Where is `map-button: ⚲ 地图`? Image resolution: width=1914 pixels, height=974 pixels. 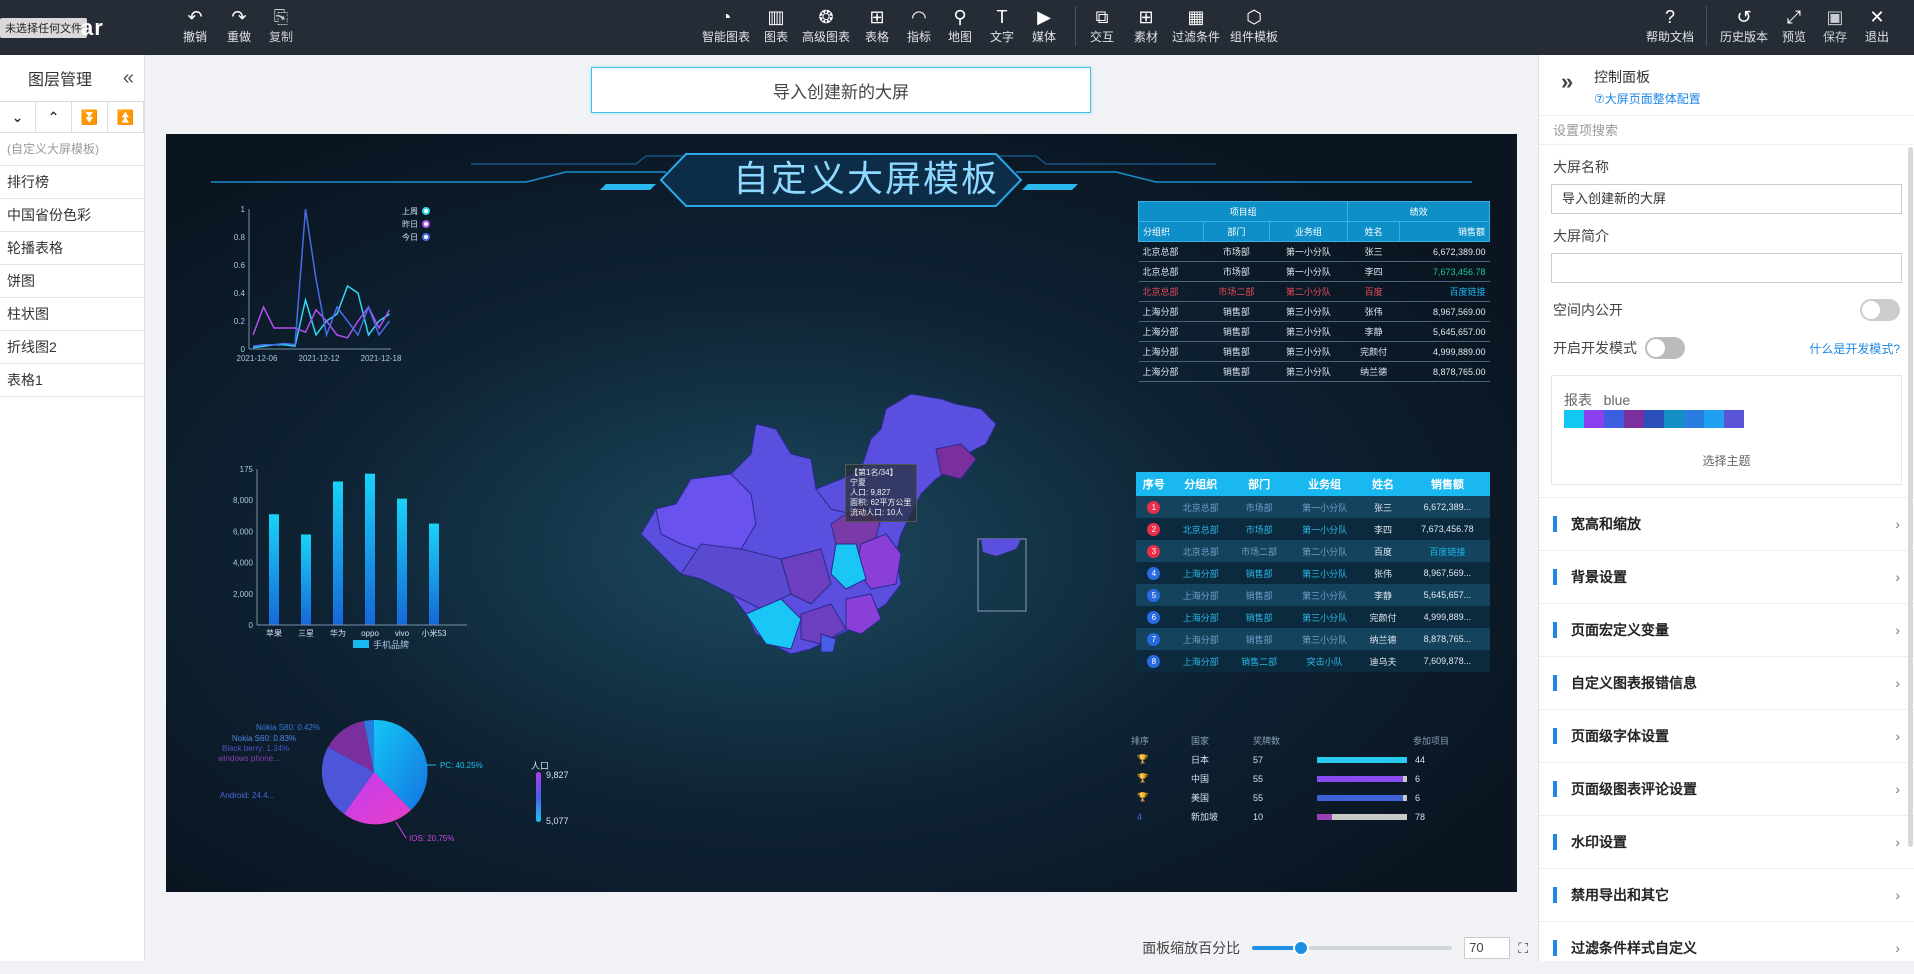
map-button: ⚲ 地图 is located at coordinates (960, 25).